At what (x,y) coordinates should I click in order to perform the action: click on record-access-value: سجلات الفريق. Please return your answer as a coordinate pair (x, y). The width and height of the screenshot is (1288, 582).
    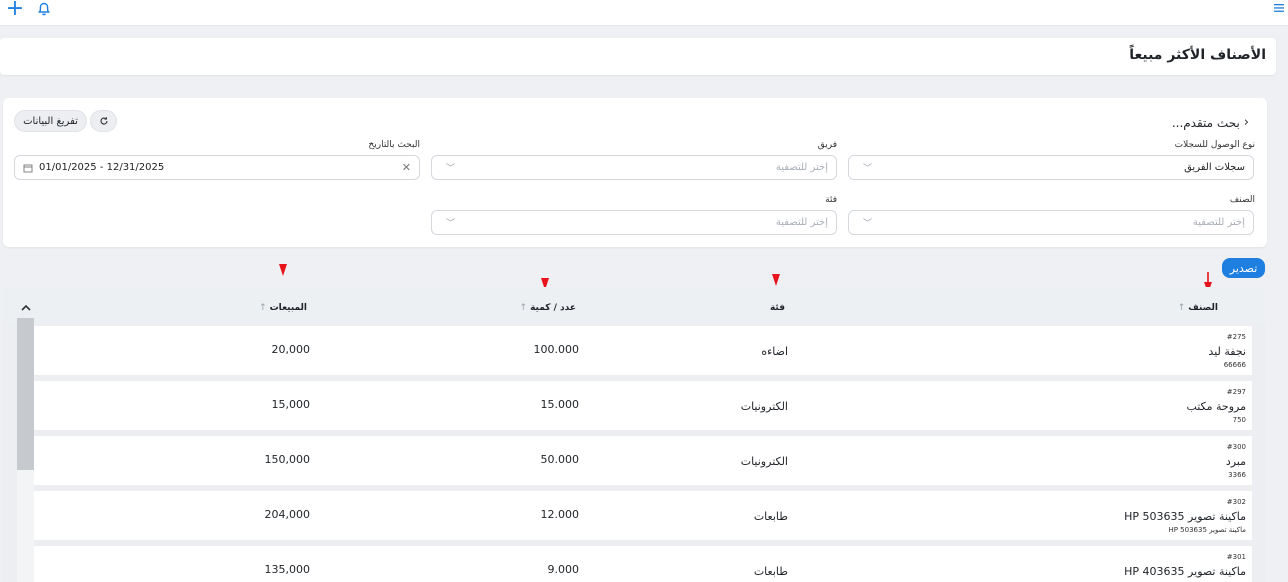
    Looking at the image, I should click on (1214, 167).